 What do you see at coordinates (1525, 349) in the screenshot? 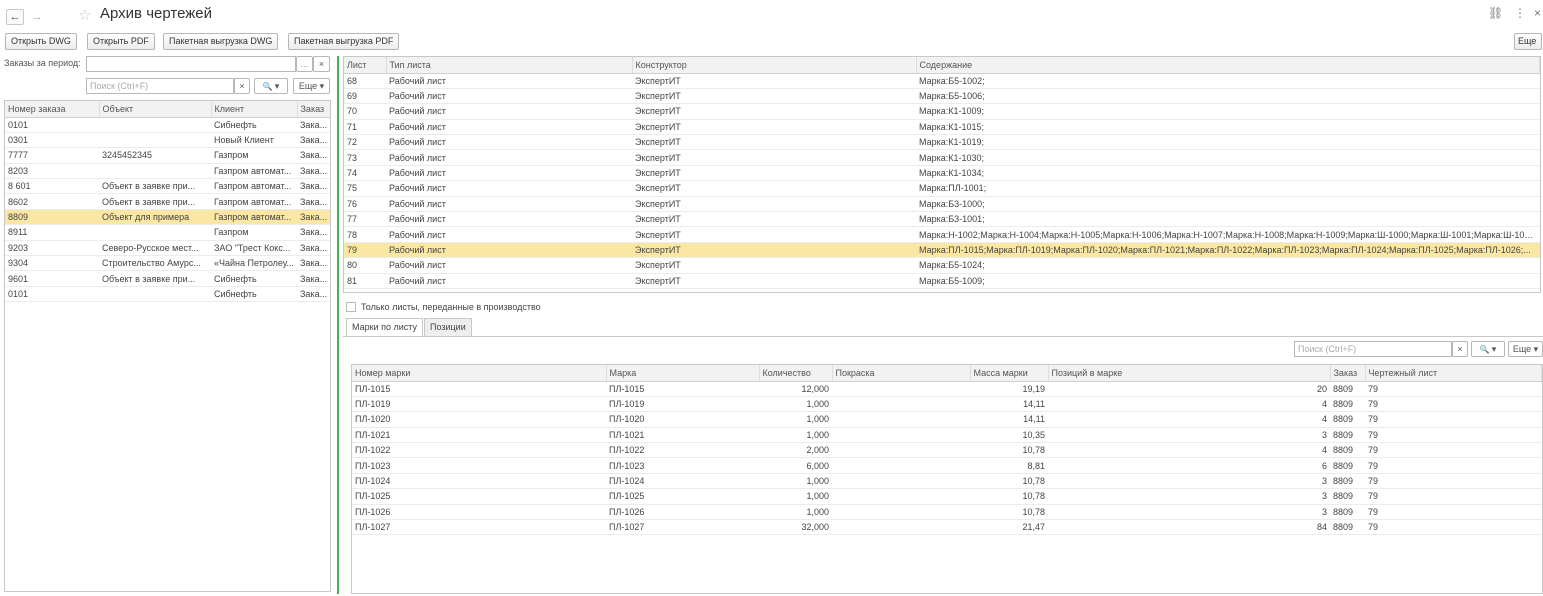
I see `marks-more-button: Еще ▾` at bounding box center [1525, 349].